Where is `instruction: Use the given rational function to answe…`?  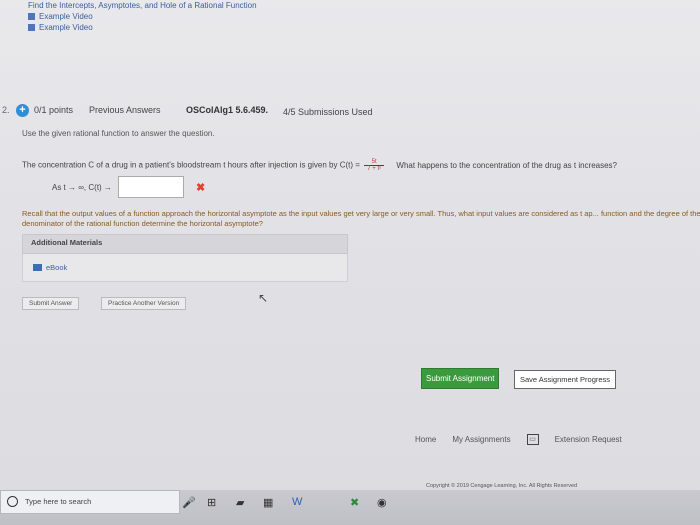 instruction: Use the given rational function to answe… is located at coordinates (118, 133).